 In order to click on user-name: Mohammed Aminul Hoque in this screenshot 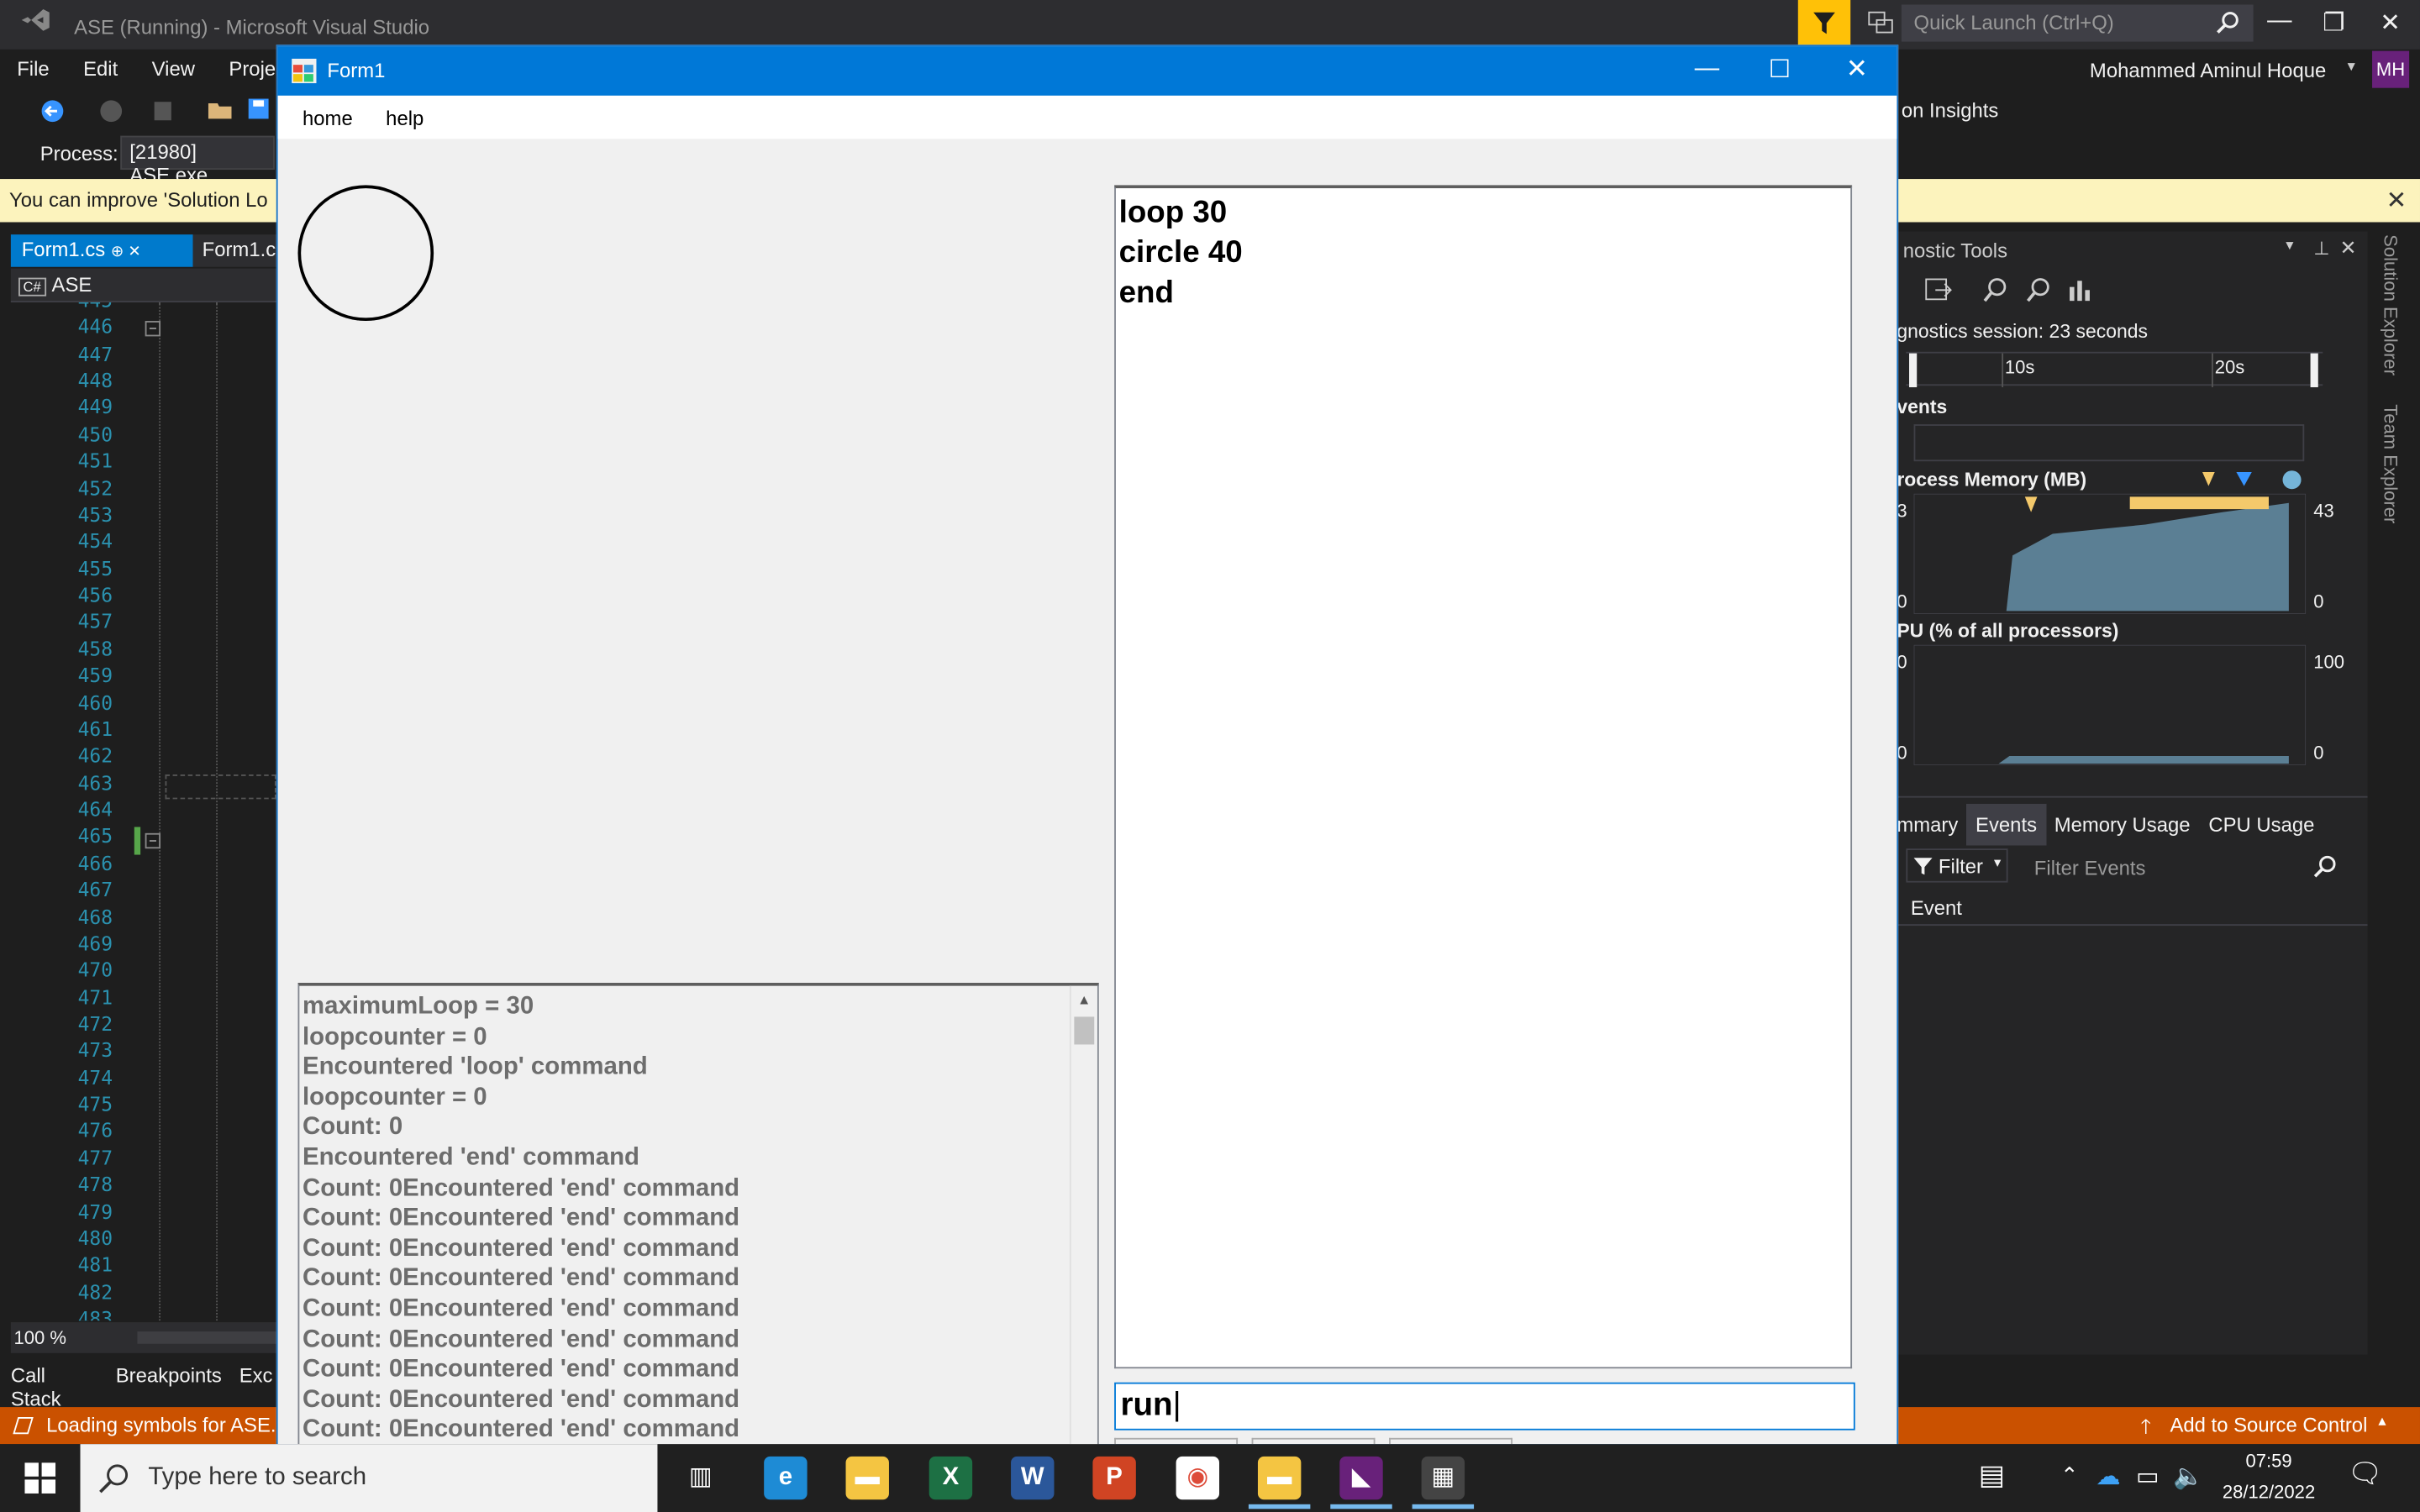, I will do `click(2208, 70)`.